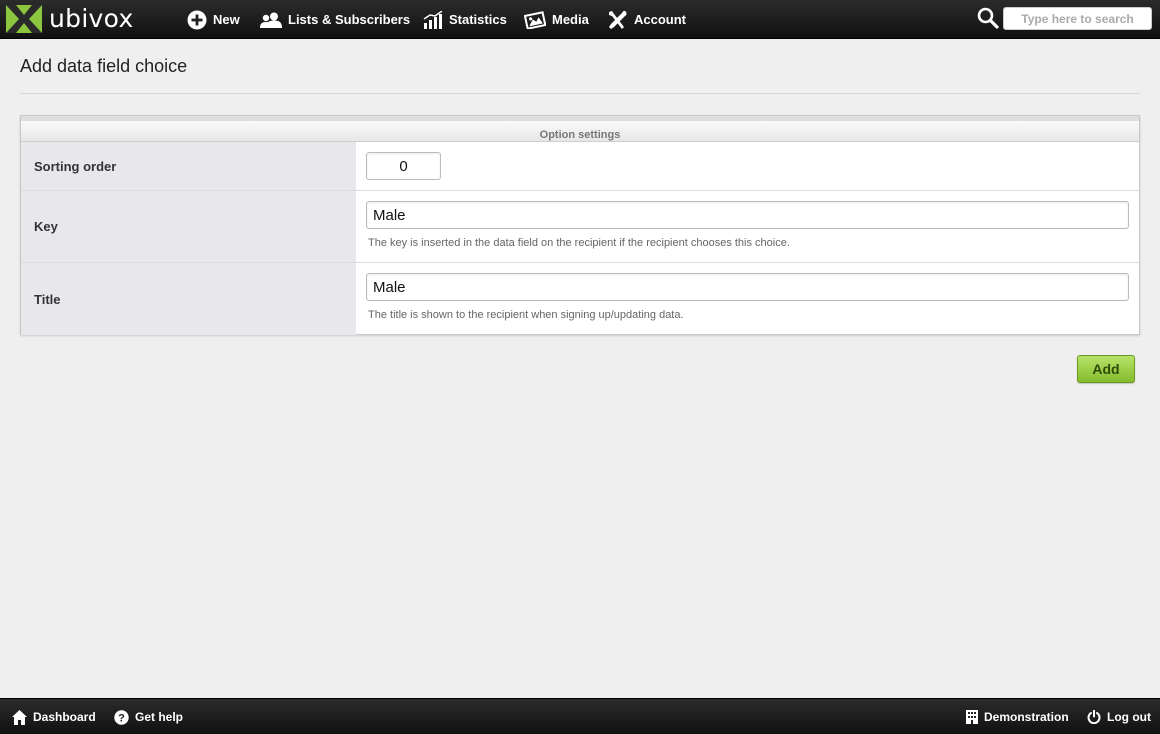 The height and width of the screenshot is (734, 1160). What do you see at coordinates (618, 19) in the screenshot?
I see `tools-icon` at bounding box center [618, 19].